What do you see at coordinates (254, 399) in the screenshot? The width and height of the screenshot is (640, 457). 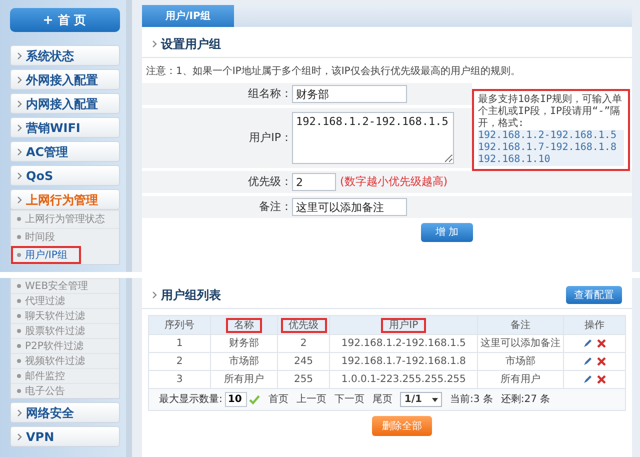 I see `check-icon` at bounding box center [254, 399].